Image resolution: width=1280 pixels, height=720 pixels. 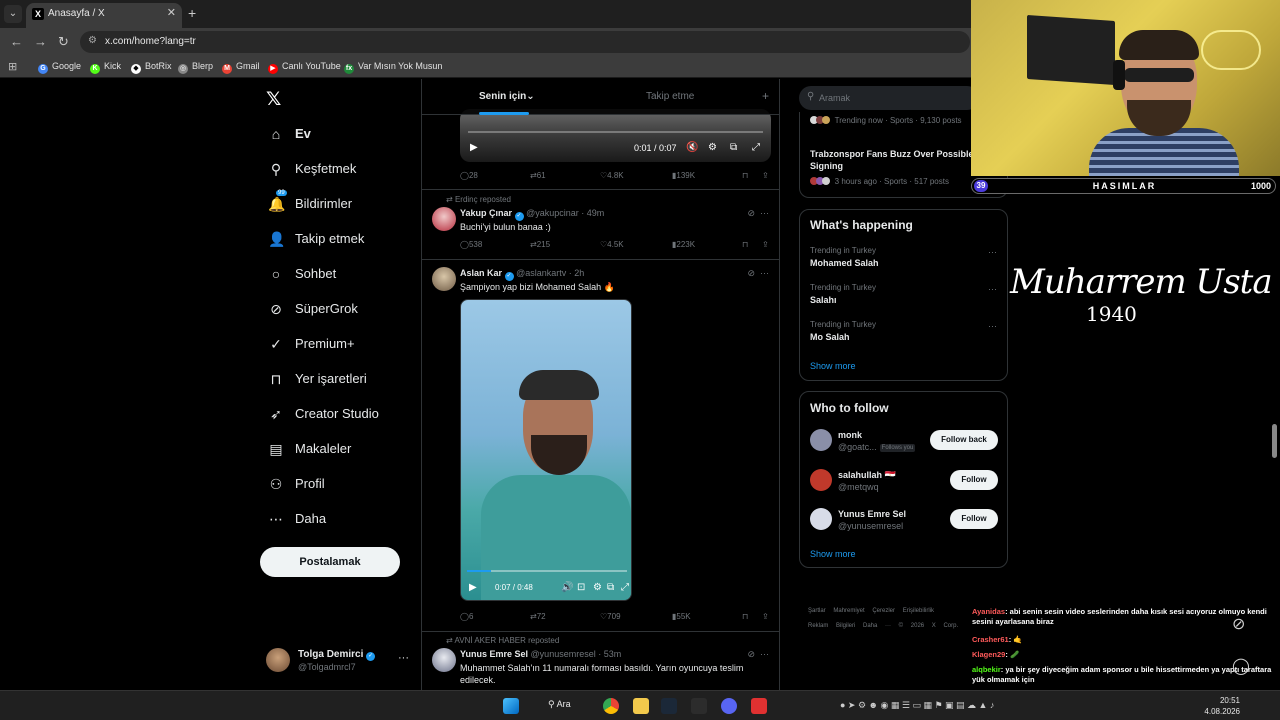 I want to click on repost-button: ⇄ 61, so click(x=538, y=175).